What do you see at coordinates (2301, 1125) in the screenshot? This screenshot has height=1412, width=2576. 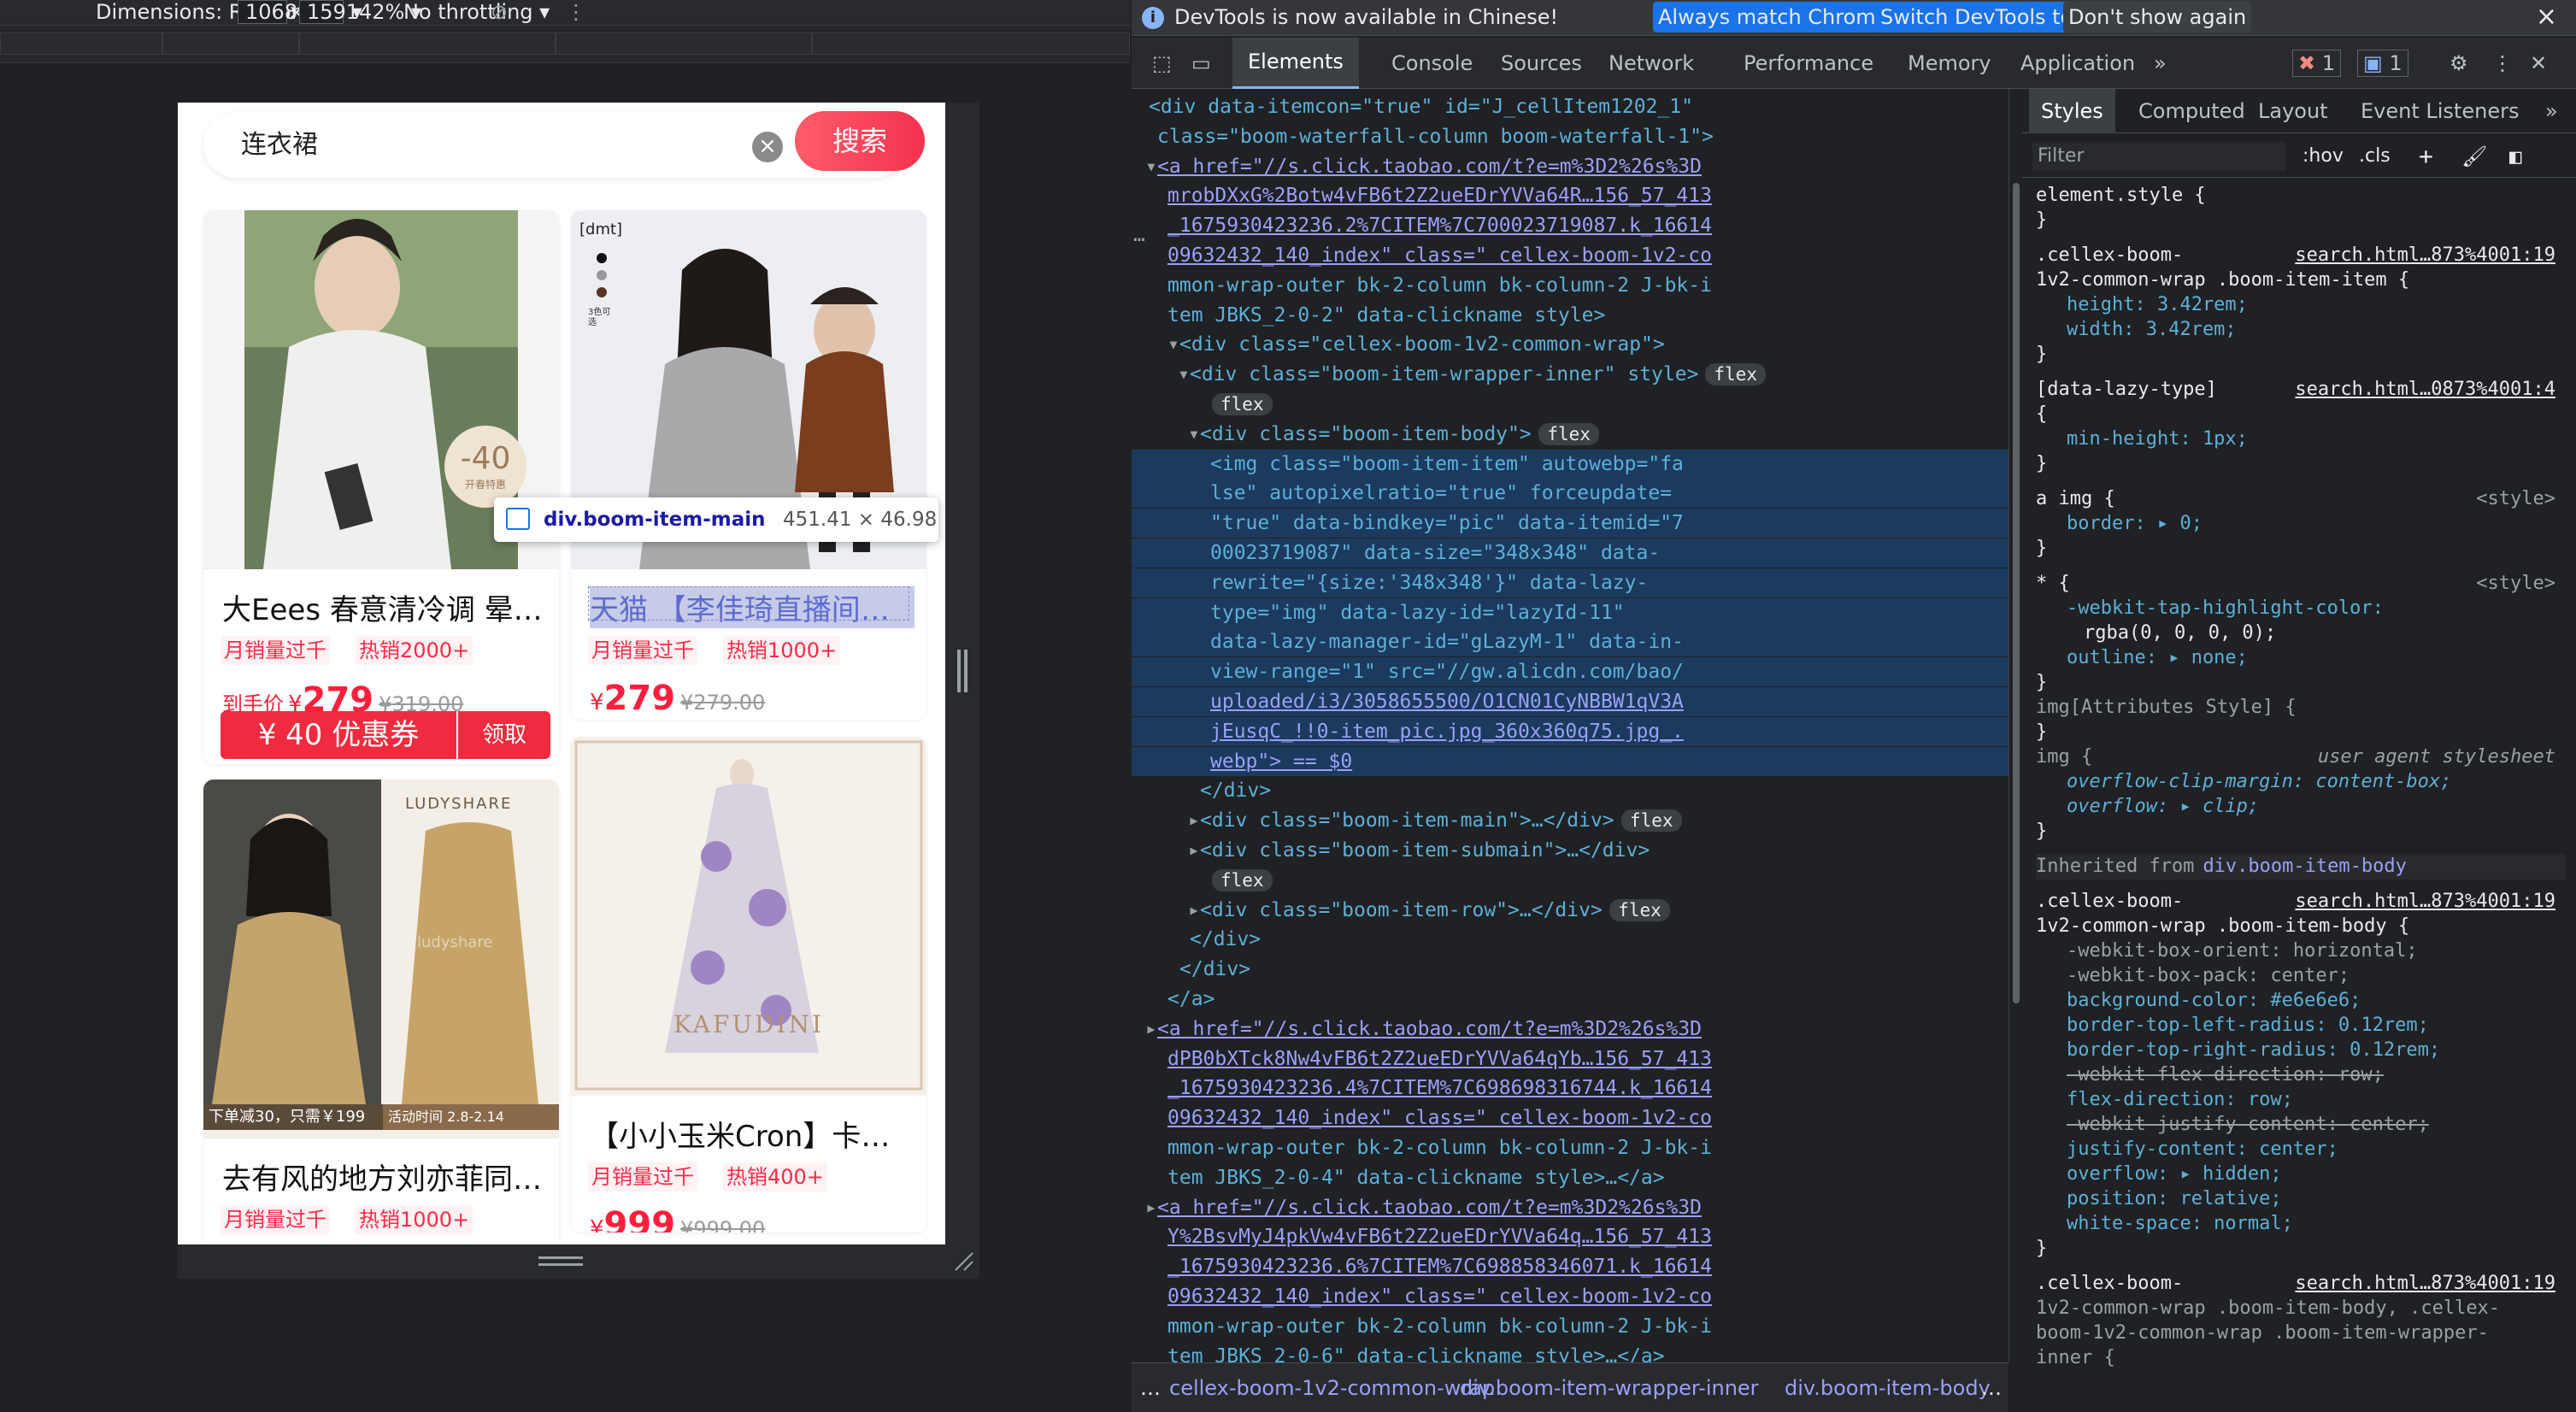 I see `style-line: -webkit-justify-content: center;` at bounding box center [2301, 1125].